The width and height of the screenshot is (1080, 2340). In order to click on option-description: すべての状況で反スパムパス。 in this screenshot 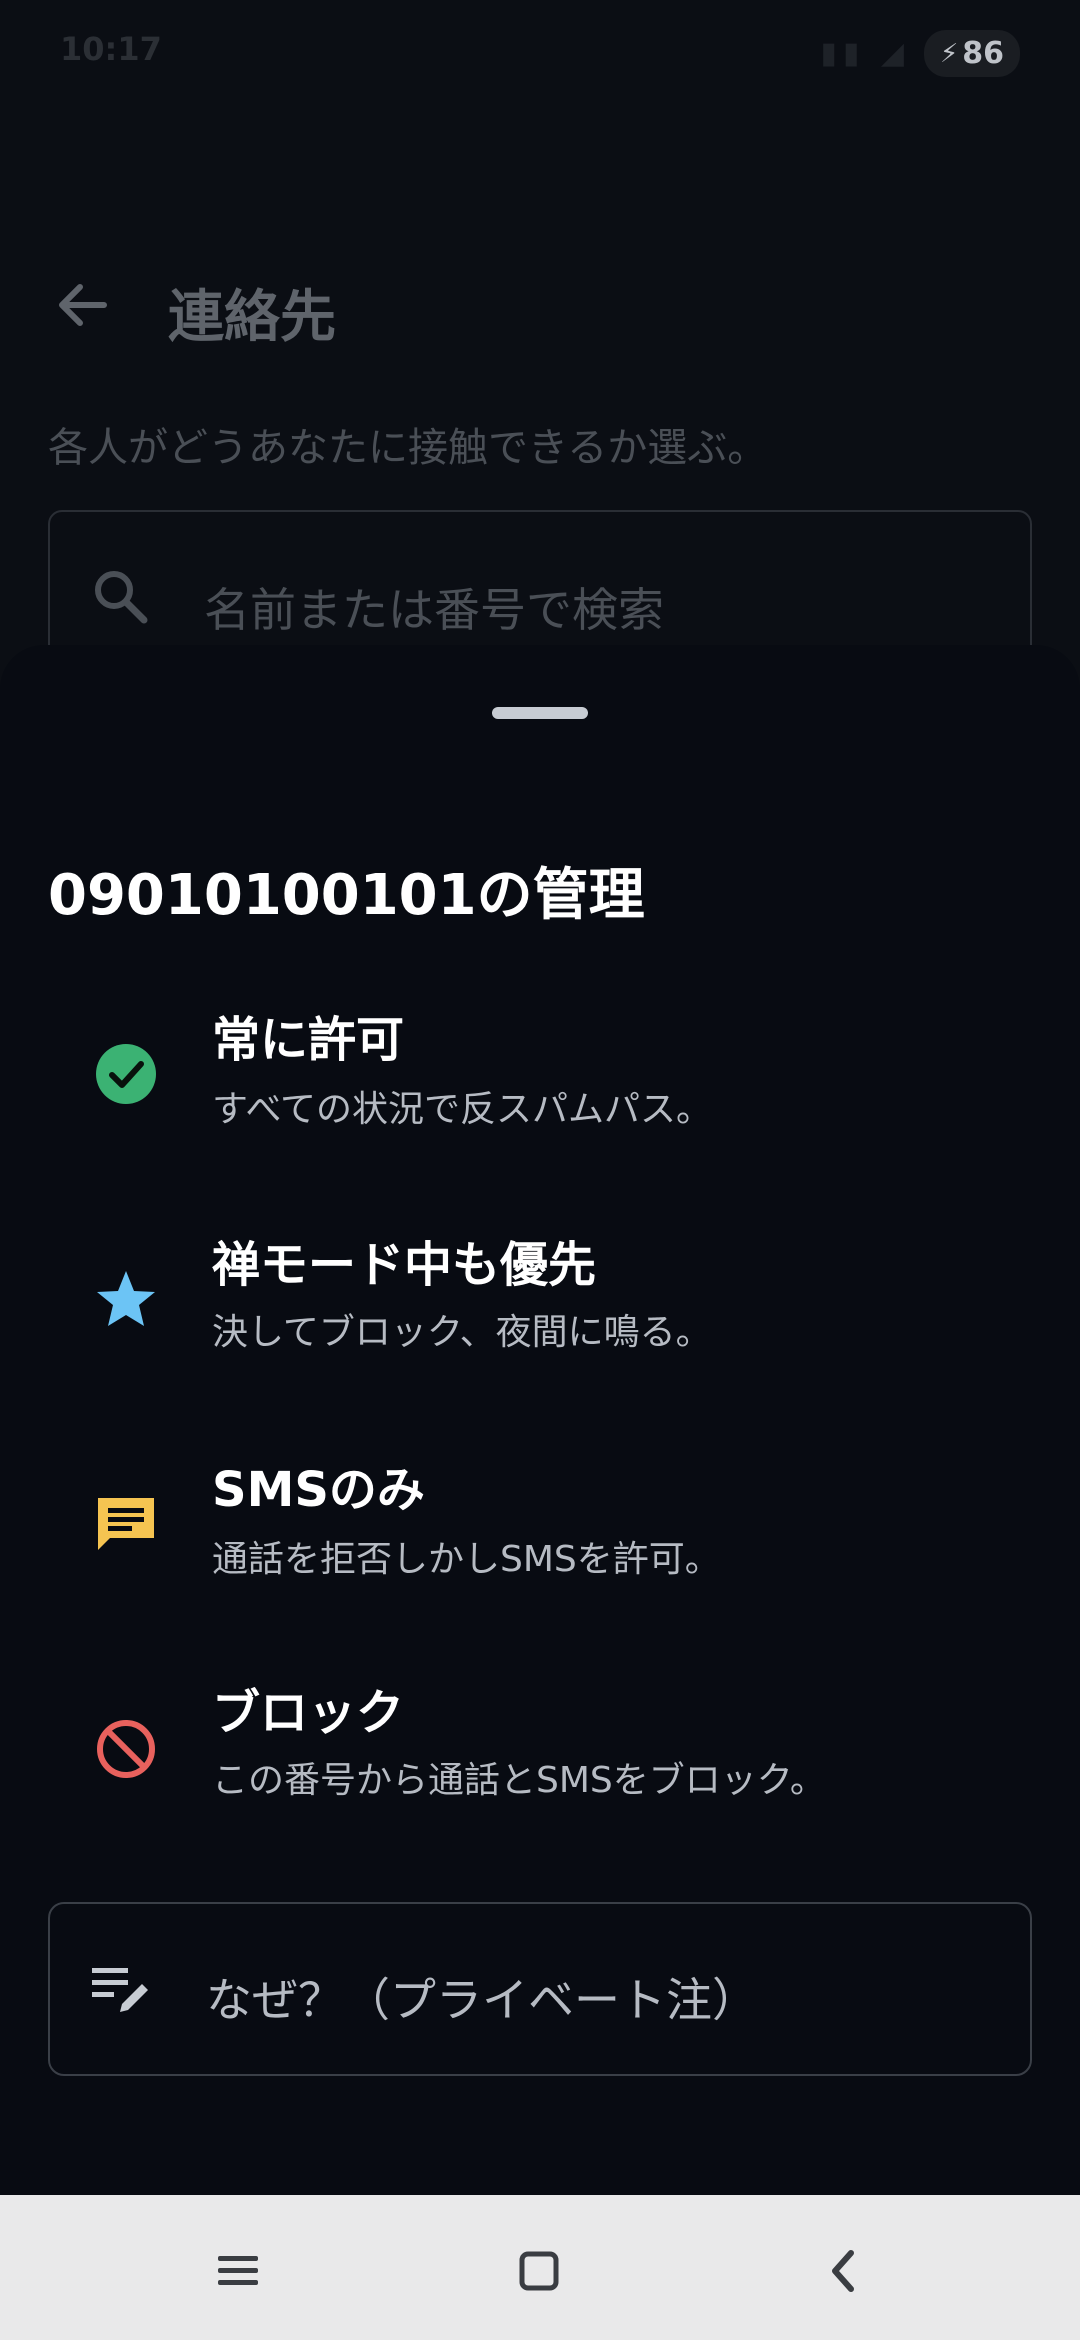, I will do `click(462, 1109)`.